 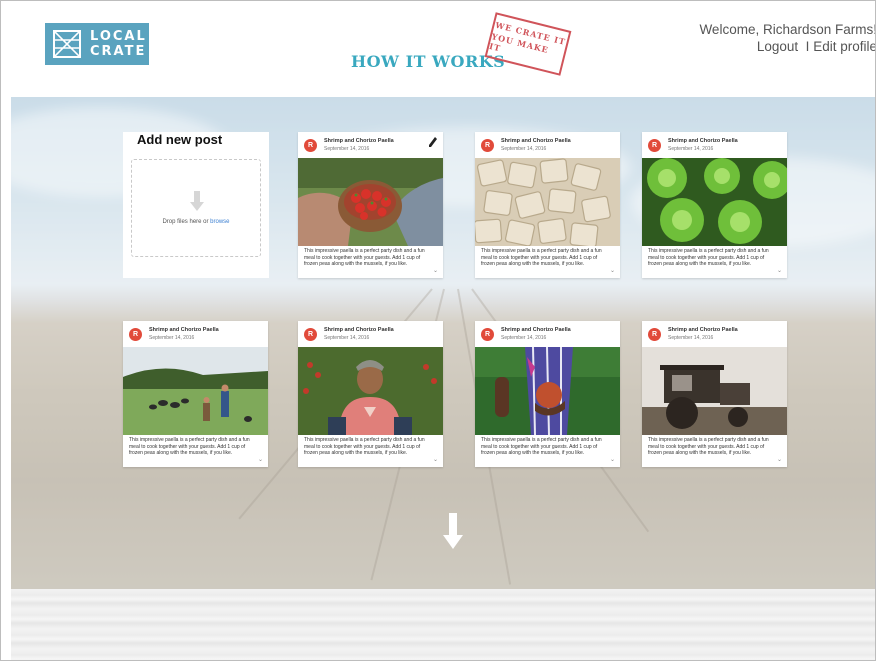 I want to click on post-image-apple, so click(x=547, y=391).